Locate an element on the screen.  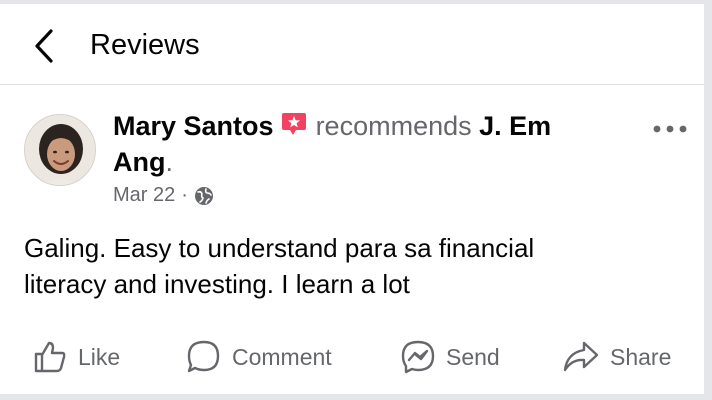
globe-icon is located at coordinates (203, 195).